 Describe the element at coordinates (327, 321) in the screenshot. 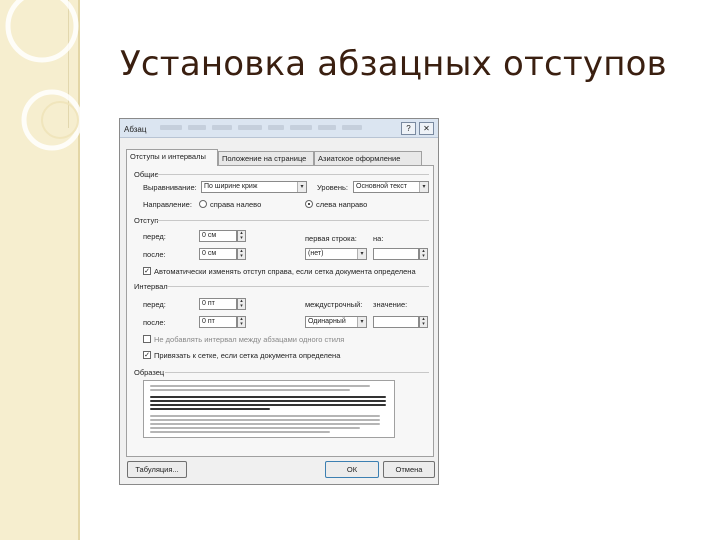

I see `line-spacing-value: Одинарный` at that location.